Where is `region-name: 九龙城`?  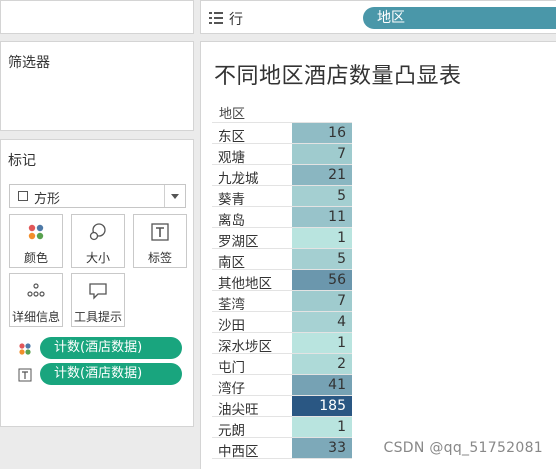
region-name: 九龙城 is located at coordinates (238, 179).